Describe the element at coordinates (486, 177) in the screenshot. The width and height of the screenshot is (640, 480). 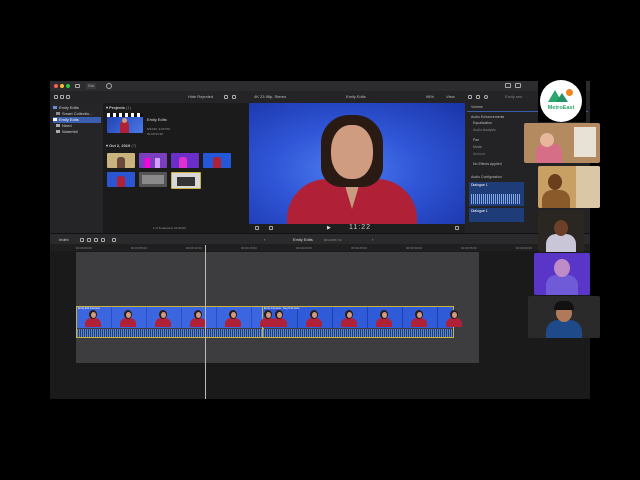
I see `audio-configuration-header: Audio Configuration` at that location.